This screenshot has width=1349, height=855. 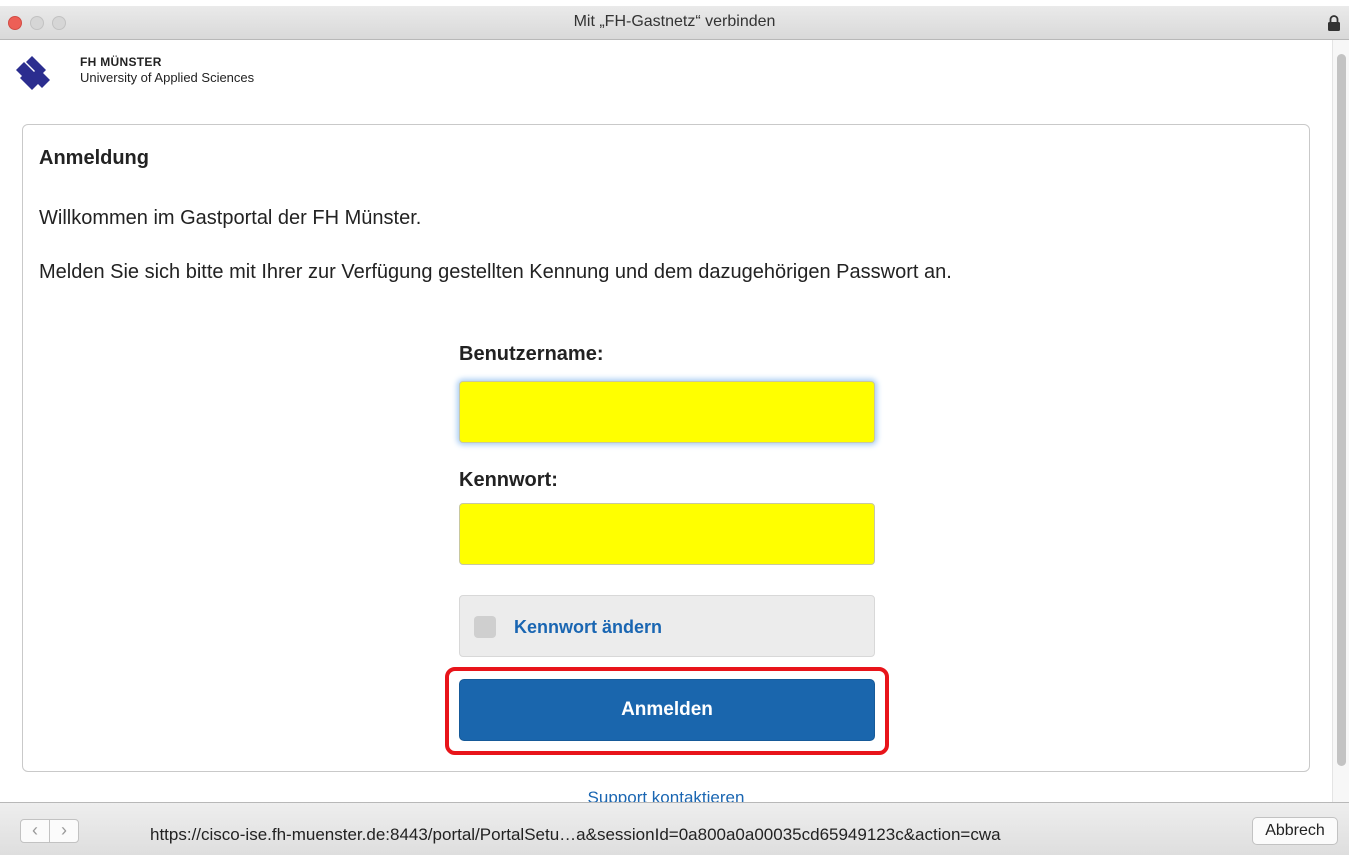 I want to click on vertical-scrollbar, so click(x=1340, y=421).